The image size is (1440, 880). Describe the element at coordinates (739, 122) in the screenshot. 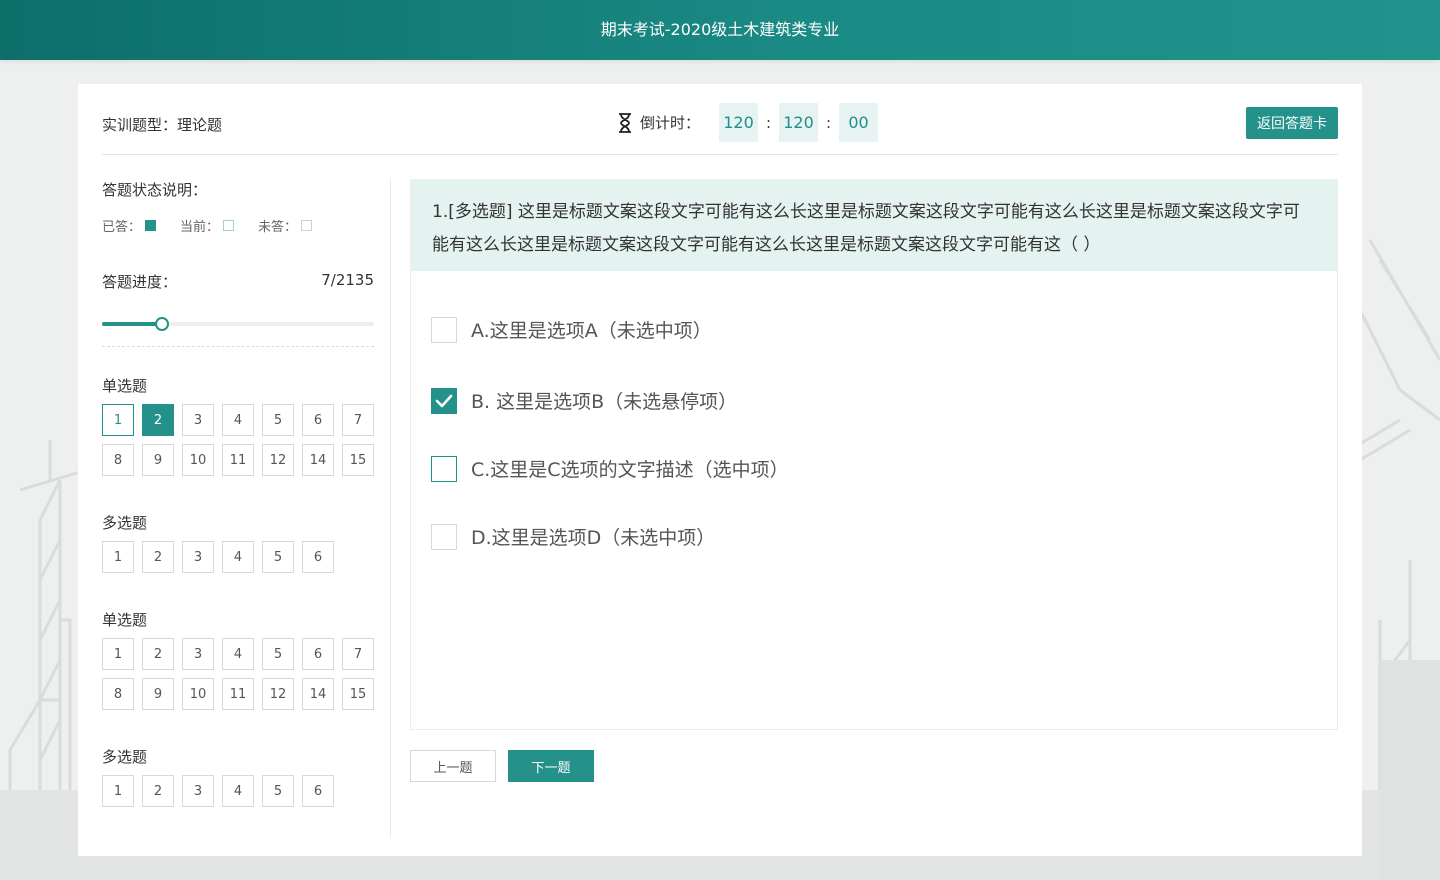

I see `countdown-hours: 120` at that location.